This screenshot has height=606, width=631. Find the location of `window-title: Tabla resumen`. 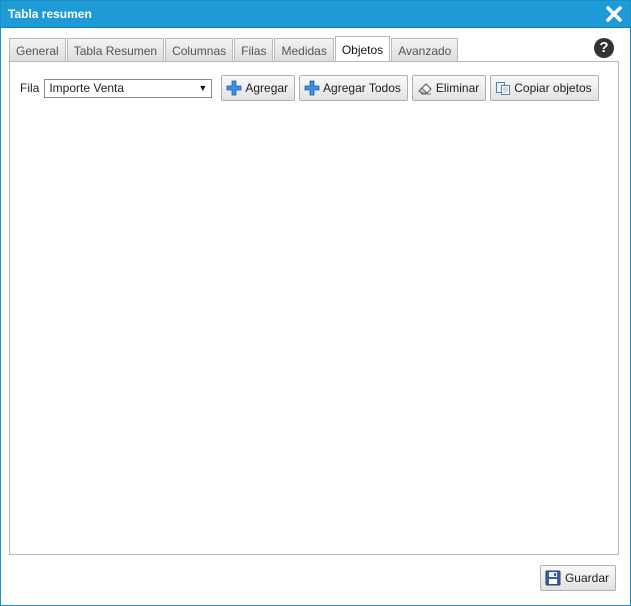

window-title: Tabla resumen is located at coordinates (50, 14).